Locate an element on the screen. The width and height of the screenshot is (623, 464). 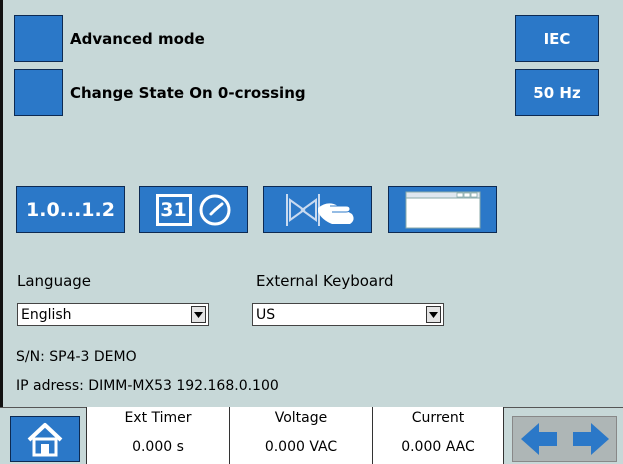
zero-crossing-label: Change State On 0-crossing is located at coordinates (188, 93).